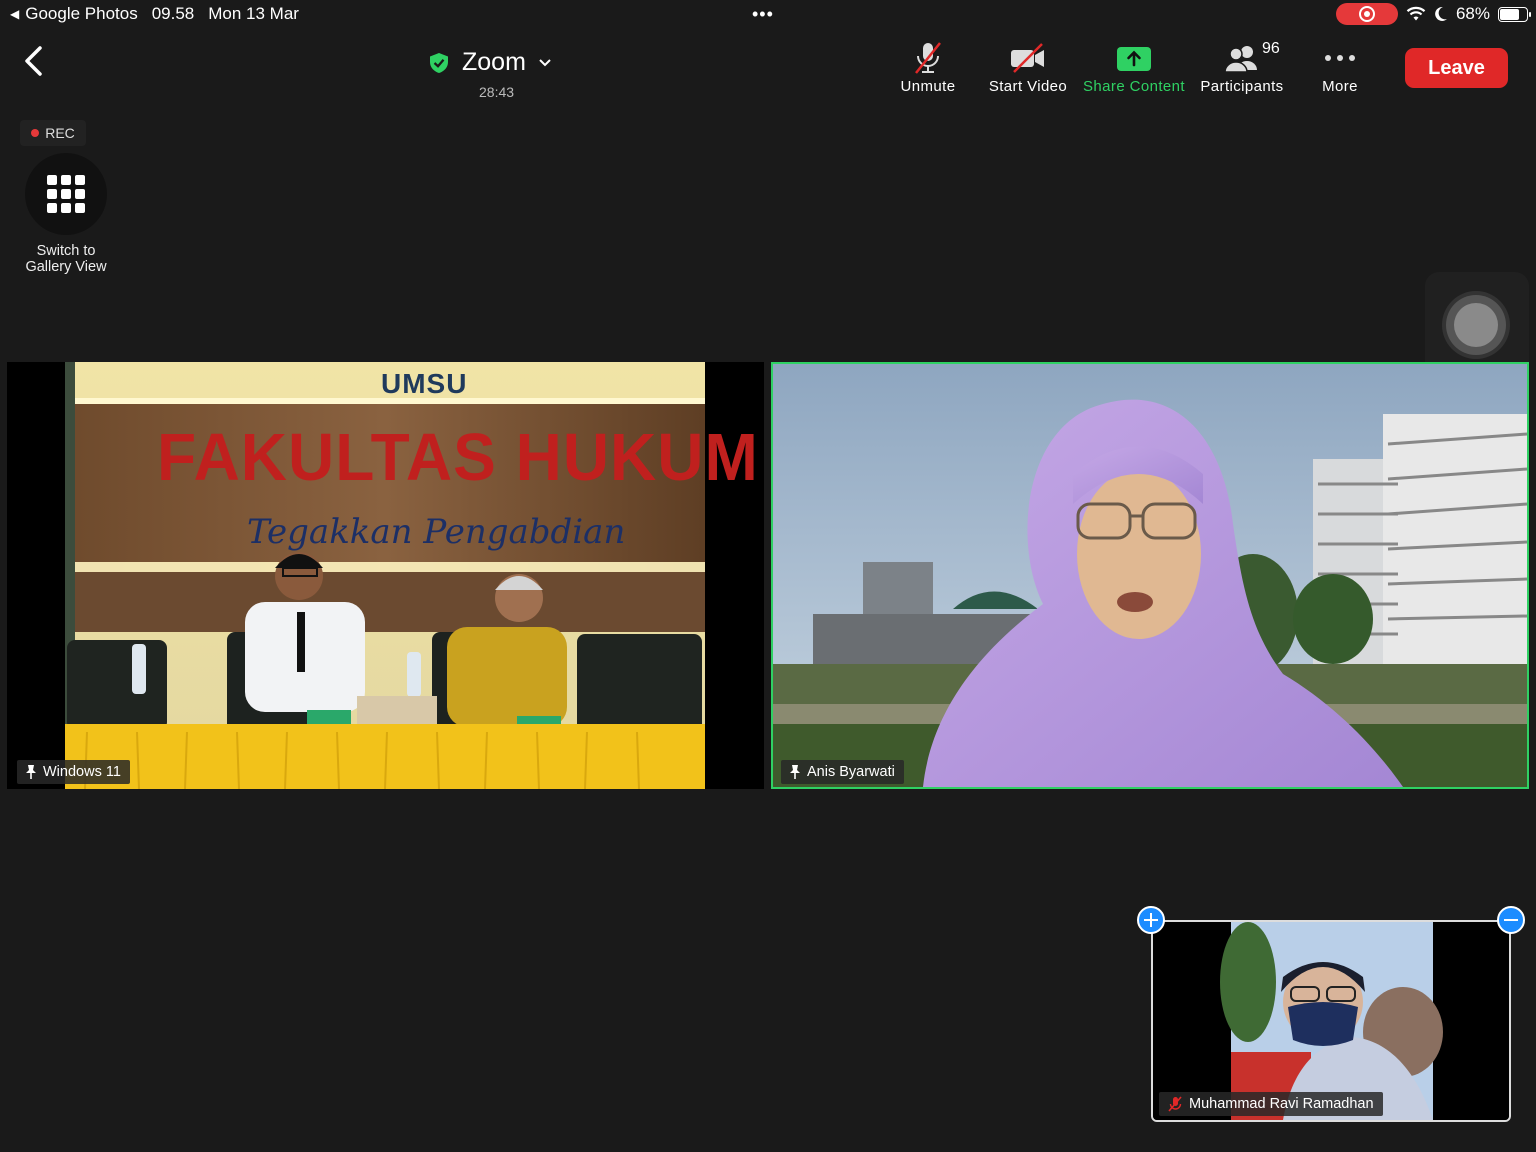 This screenshot has width=1536, height=1152. Describe the element at coordinates (1281, 1104) in the screenshot. I see `self-name: Muhammad Ravi Ramadhan` at that location.